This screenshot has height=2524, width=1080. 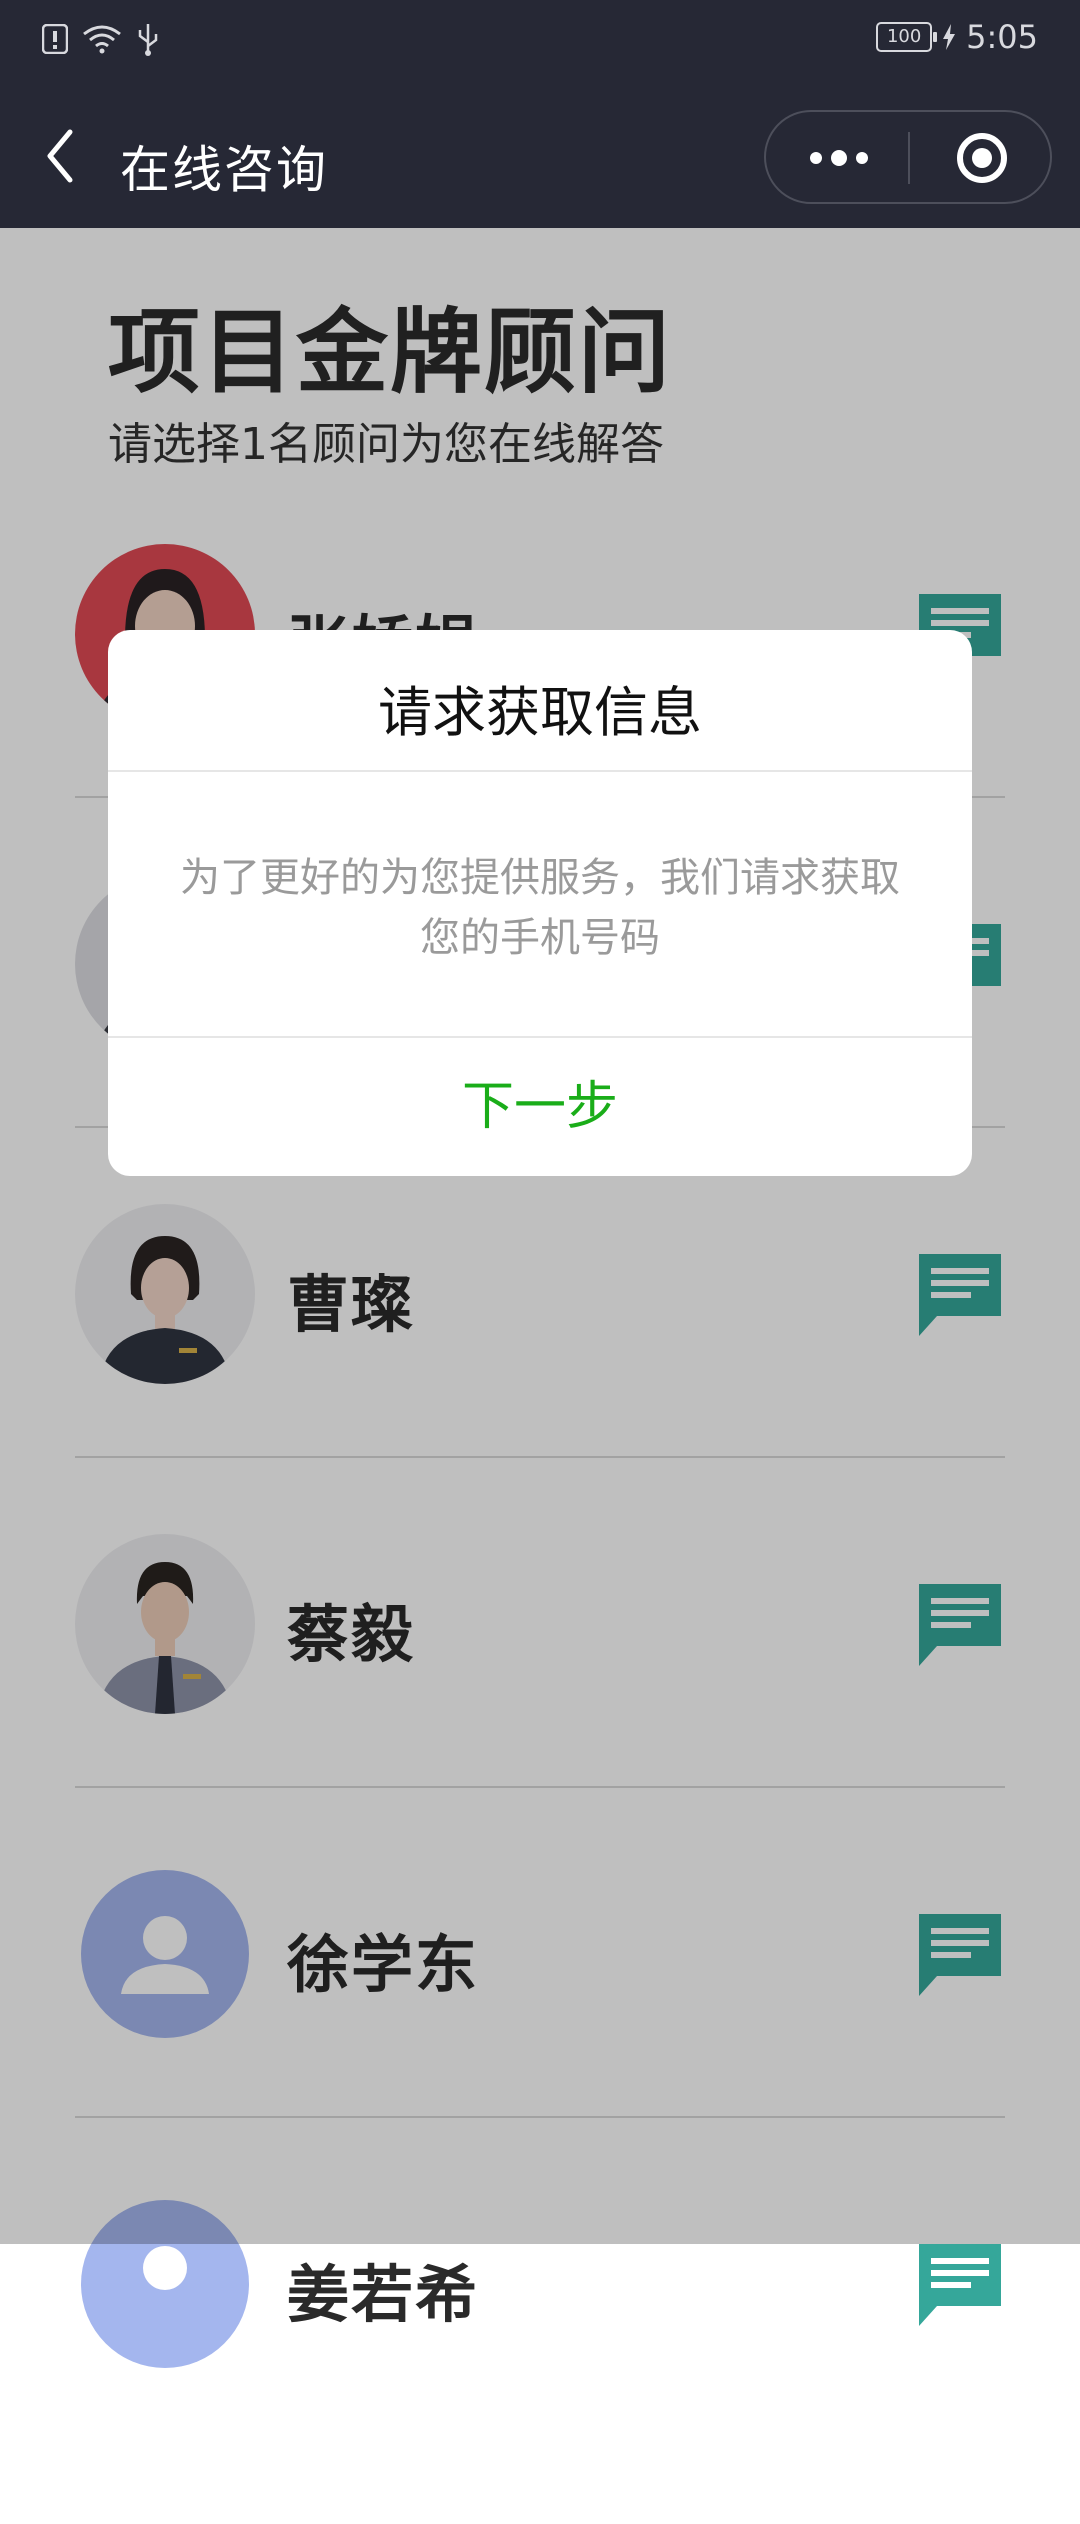 What do you see at coordinates (224, 170) in the screenshot?
I see `page-title: 在线咨询` at bounding box center [224, 170].